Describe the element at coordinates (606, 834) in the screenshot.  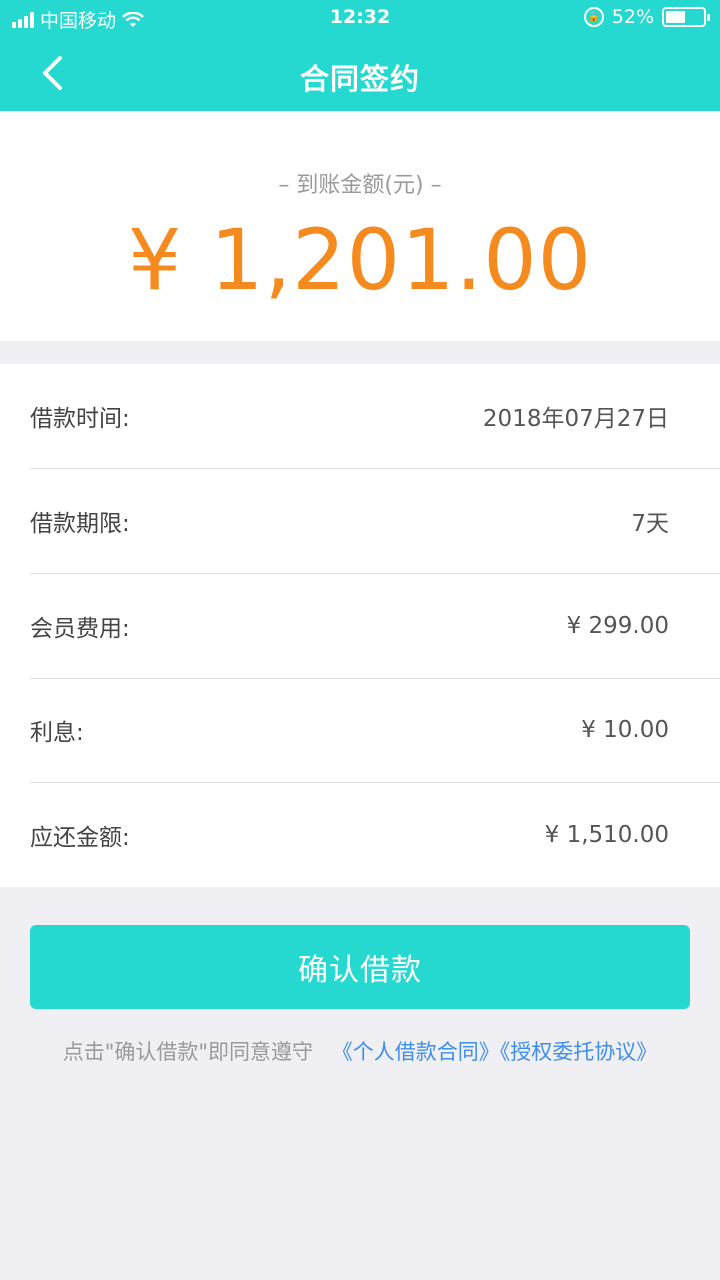
I see `detail-value: ¥ 1,510.00` at that location.